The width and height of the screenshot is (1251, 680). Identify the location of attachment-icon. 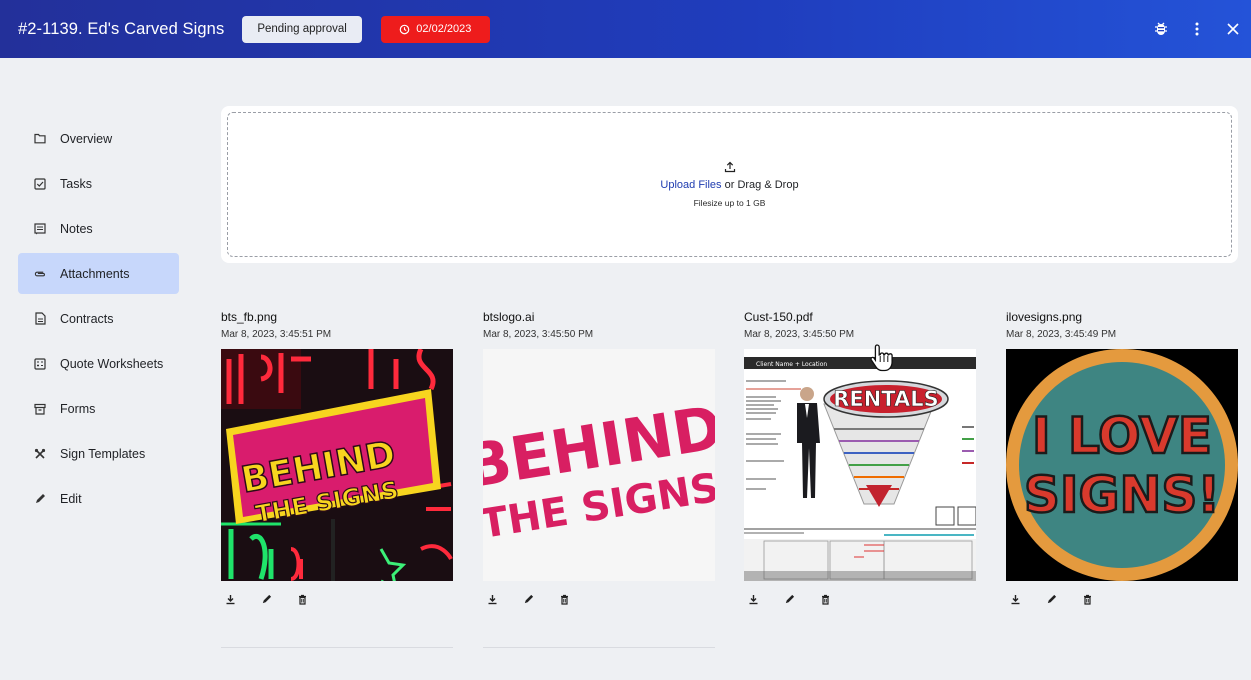
(40, 274).